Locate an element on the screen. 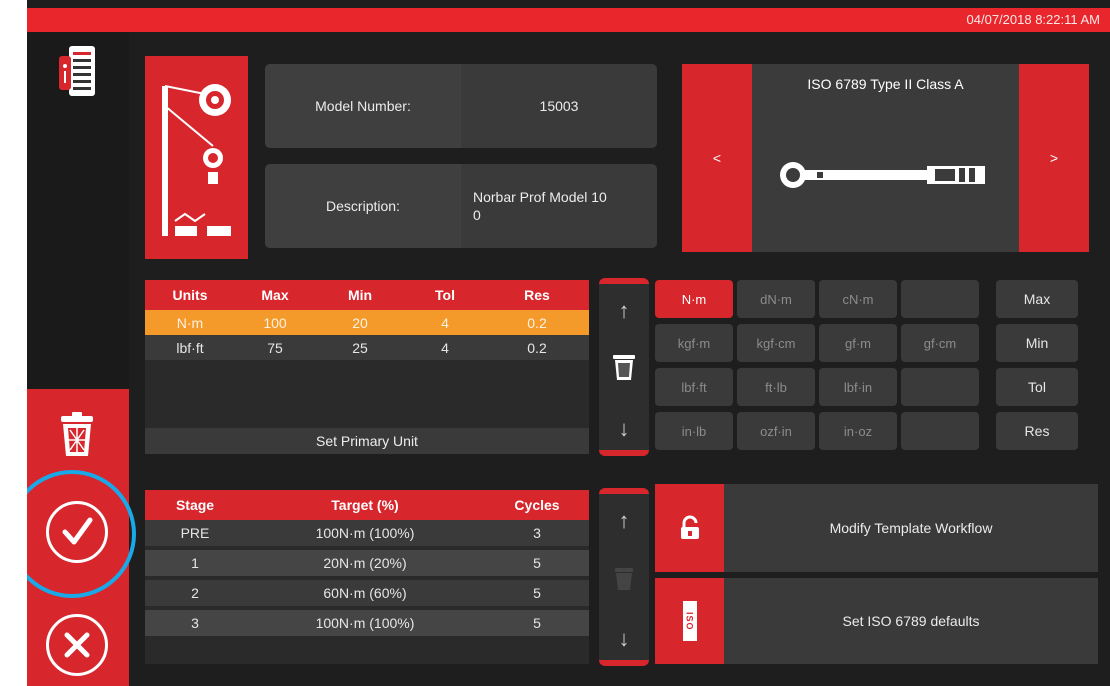 The image size is (1110, 686). stages-table-header: Stage Target (%) Cycles is located at coordinates (367, 505).